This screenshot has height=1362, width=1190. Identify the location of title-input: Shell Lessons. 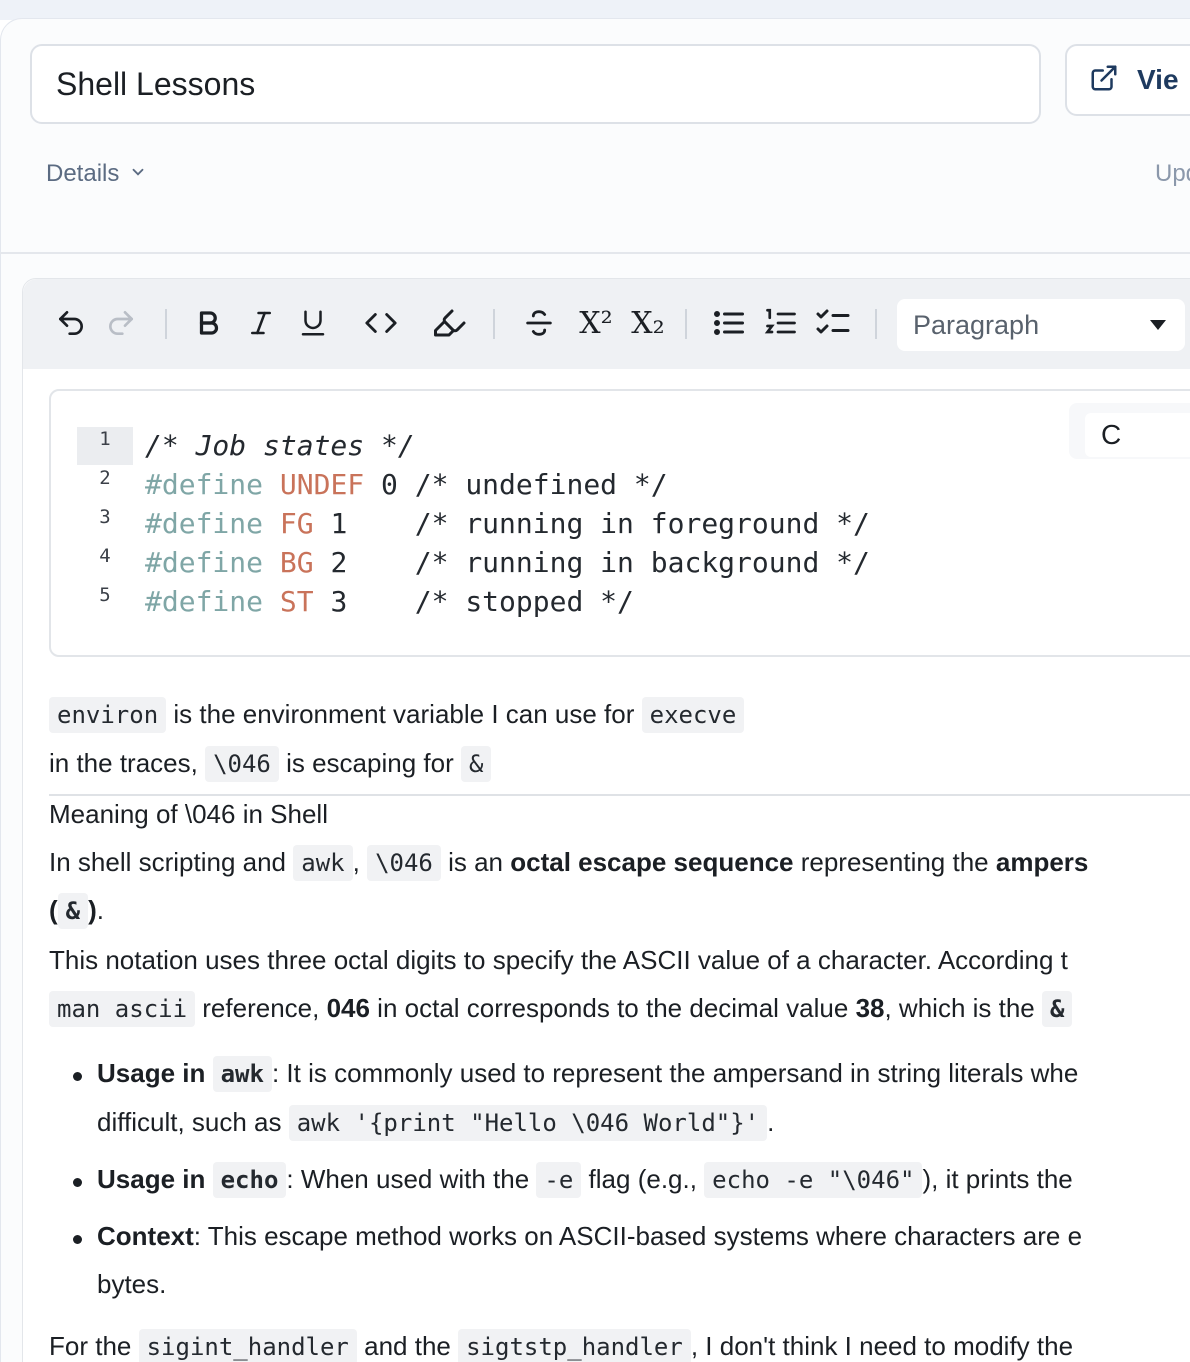
(535, 84).